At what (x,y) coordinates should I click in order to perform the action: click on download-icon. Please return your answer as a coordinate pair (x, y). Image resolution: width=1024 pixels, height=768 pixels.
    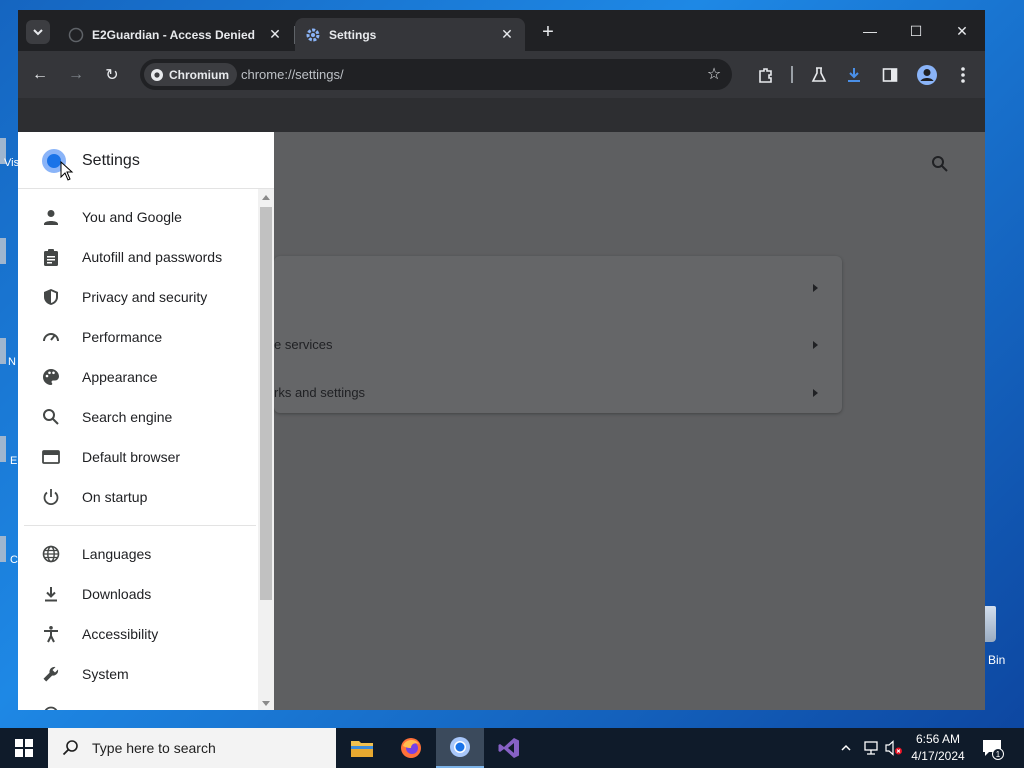
    Looking at the image, I should click on (854, 75).